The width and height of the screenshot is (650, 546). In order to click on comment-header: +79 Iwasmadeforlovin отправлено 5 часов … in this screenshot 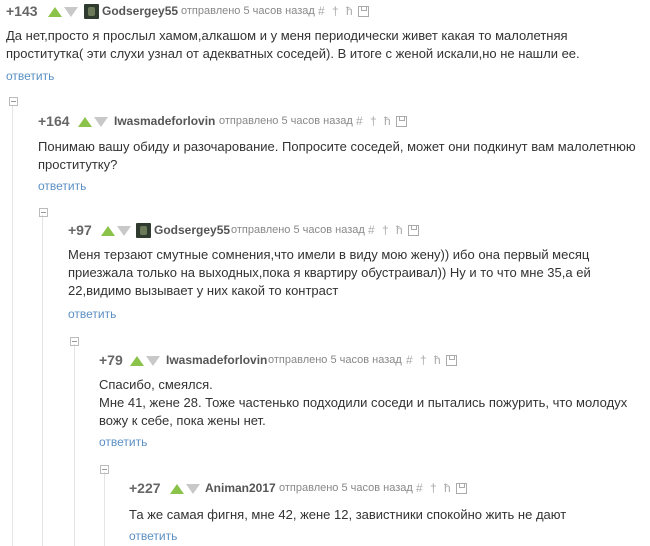, I will do `click(325, 361)`.